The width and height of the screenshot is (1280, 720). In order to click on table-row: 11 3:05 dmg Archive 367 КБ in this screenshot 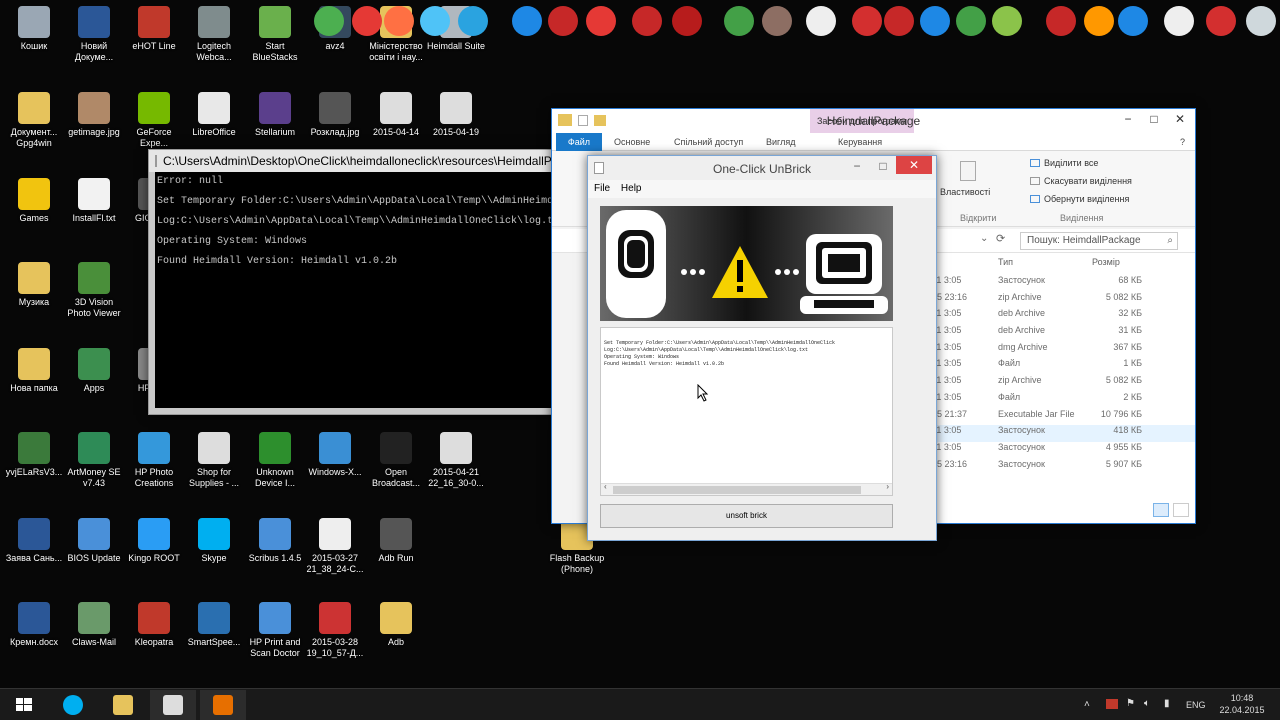, I will do `click(1063, 350)`.